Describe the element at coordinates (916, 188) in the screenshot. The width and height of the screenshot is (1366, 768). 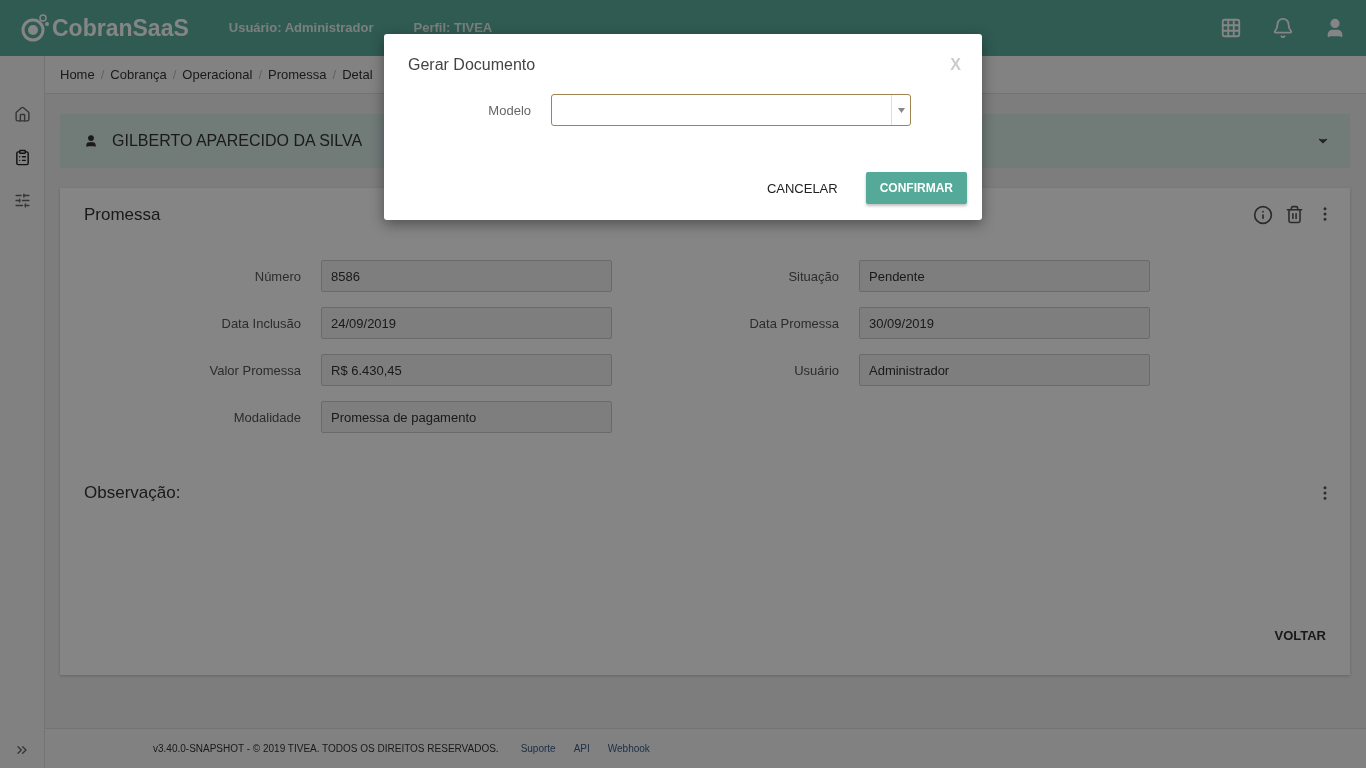
I see `confirm-button: CONFIRMAR` at that location.